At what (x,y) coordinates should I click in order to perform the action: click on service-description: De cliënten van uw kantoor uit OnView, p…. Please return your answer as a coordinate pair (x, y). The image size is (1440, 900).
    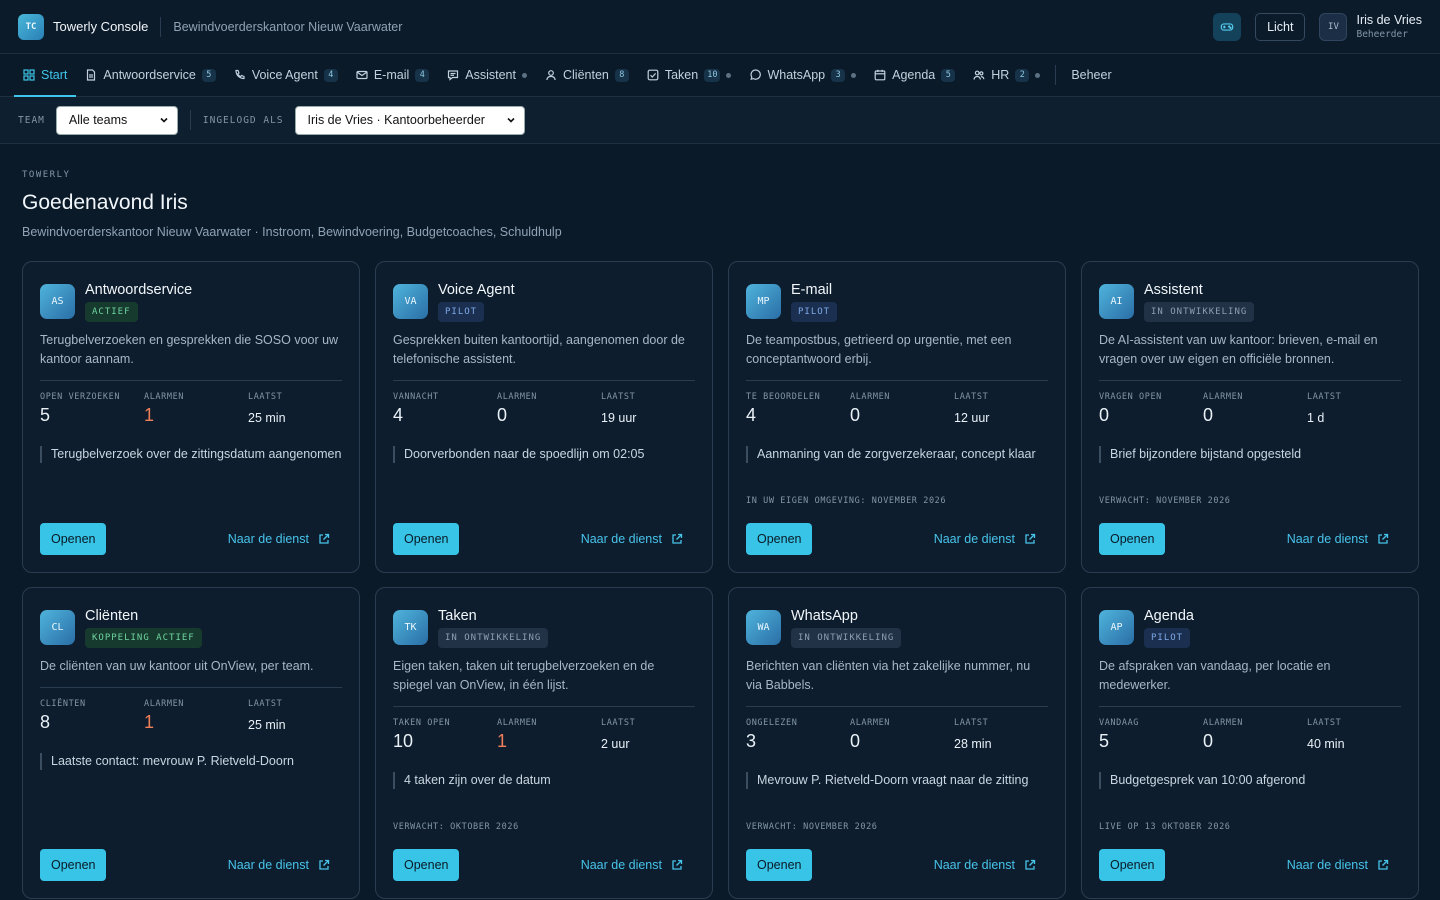
    Looking at the image, I should click on (177, 666).